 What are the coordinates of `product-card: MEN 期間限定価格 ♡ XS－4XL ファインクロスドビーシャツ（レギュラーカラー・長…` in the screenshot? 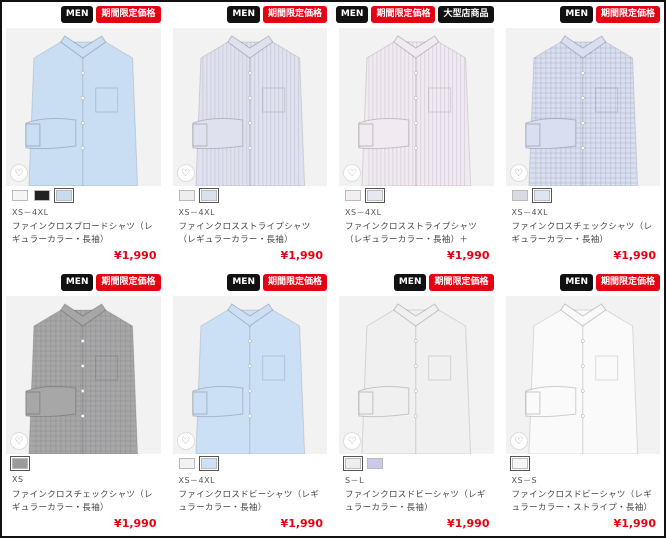 It's located at (249, 404).